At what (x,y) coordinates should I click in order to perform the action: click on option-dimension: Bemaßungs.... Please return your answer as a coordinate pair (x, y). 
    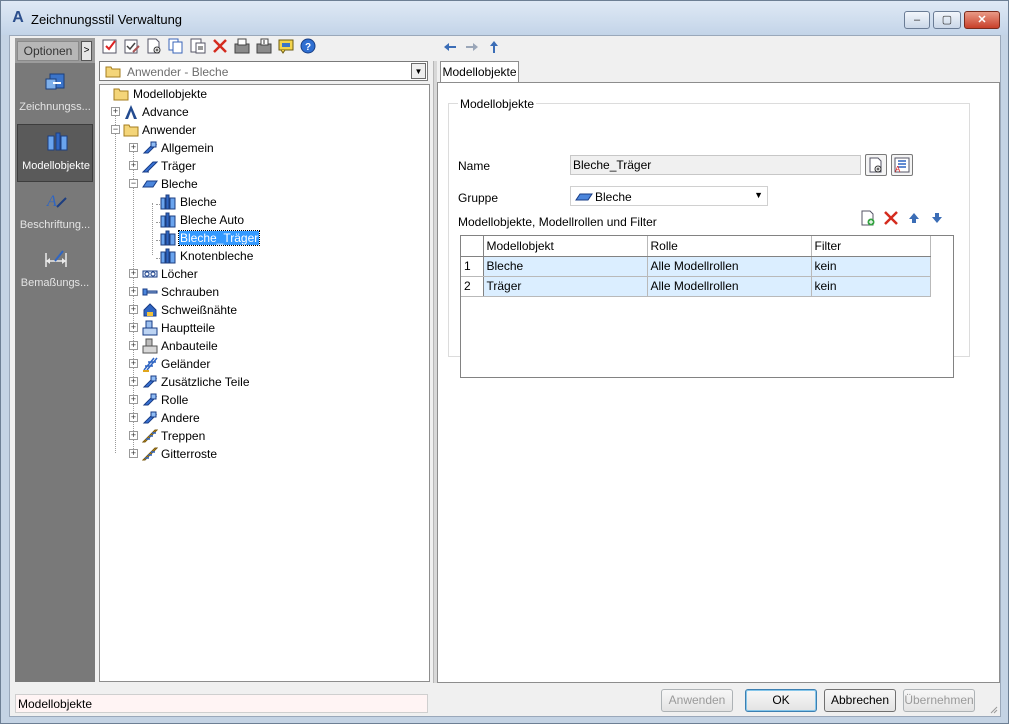
    Looking at the image, I should click on (55, 271).